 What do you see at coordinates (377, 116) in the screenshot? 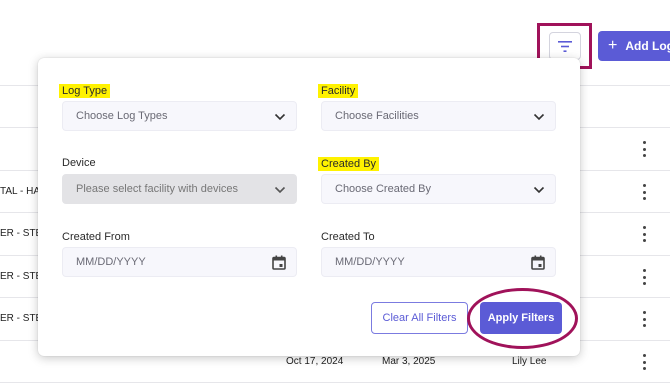
I see `facility-placeholder: Choose Facilities` at bounding box center [377, 116].